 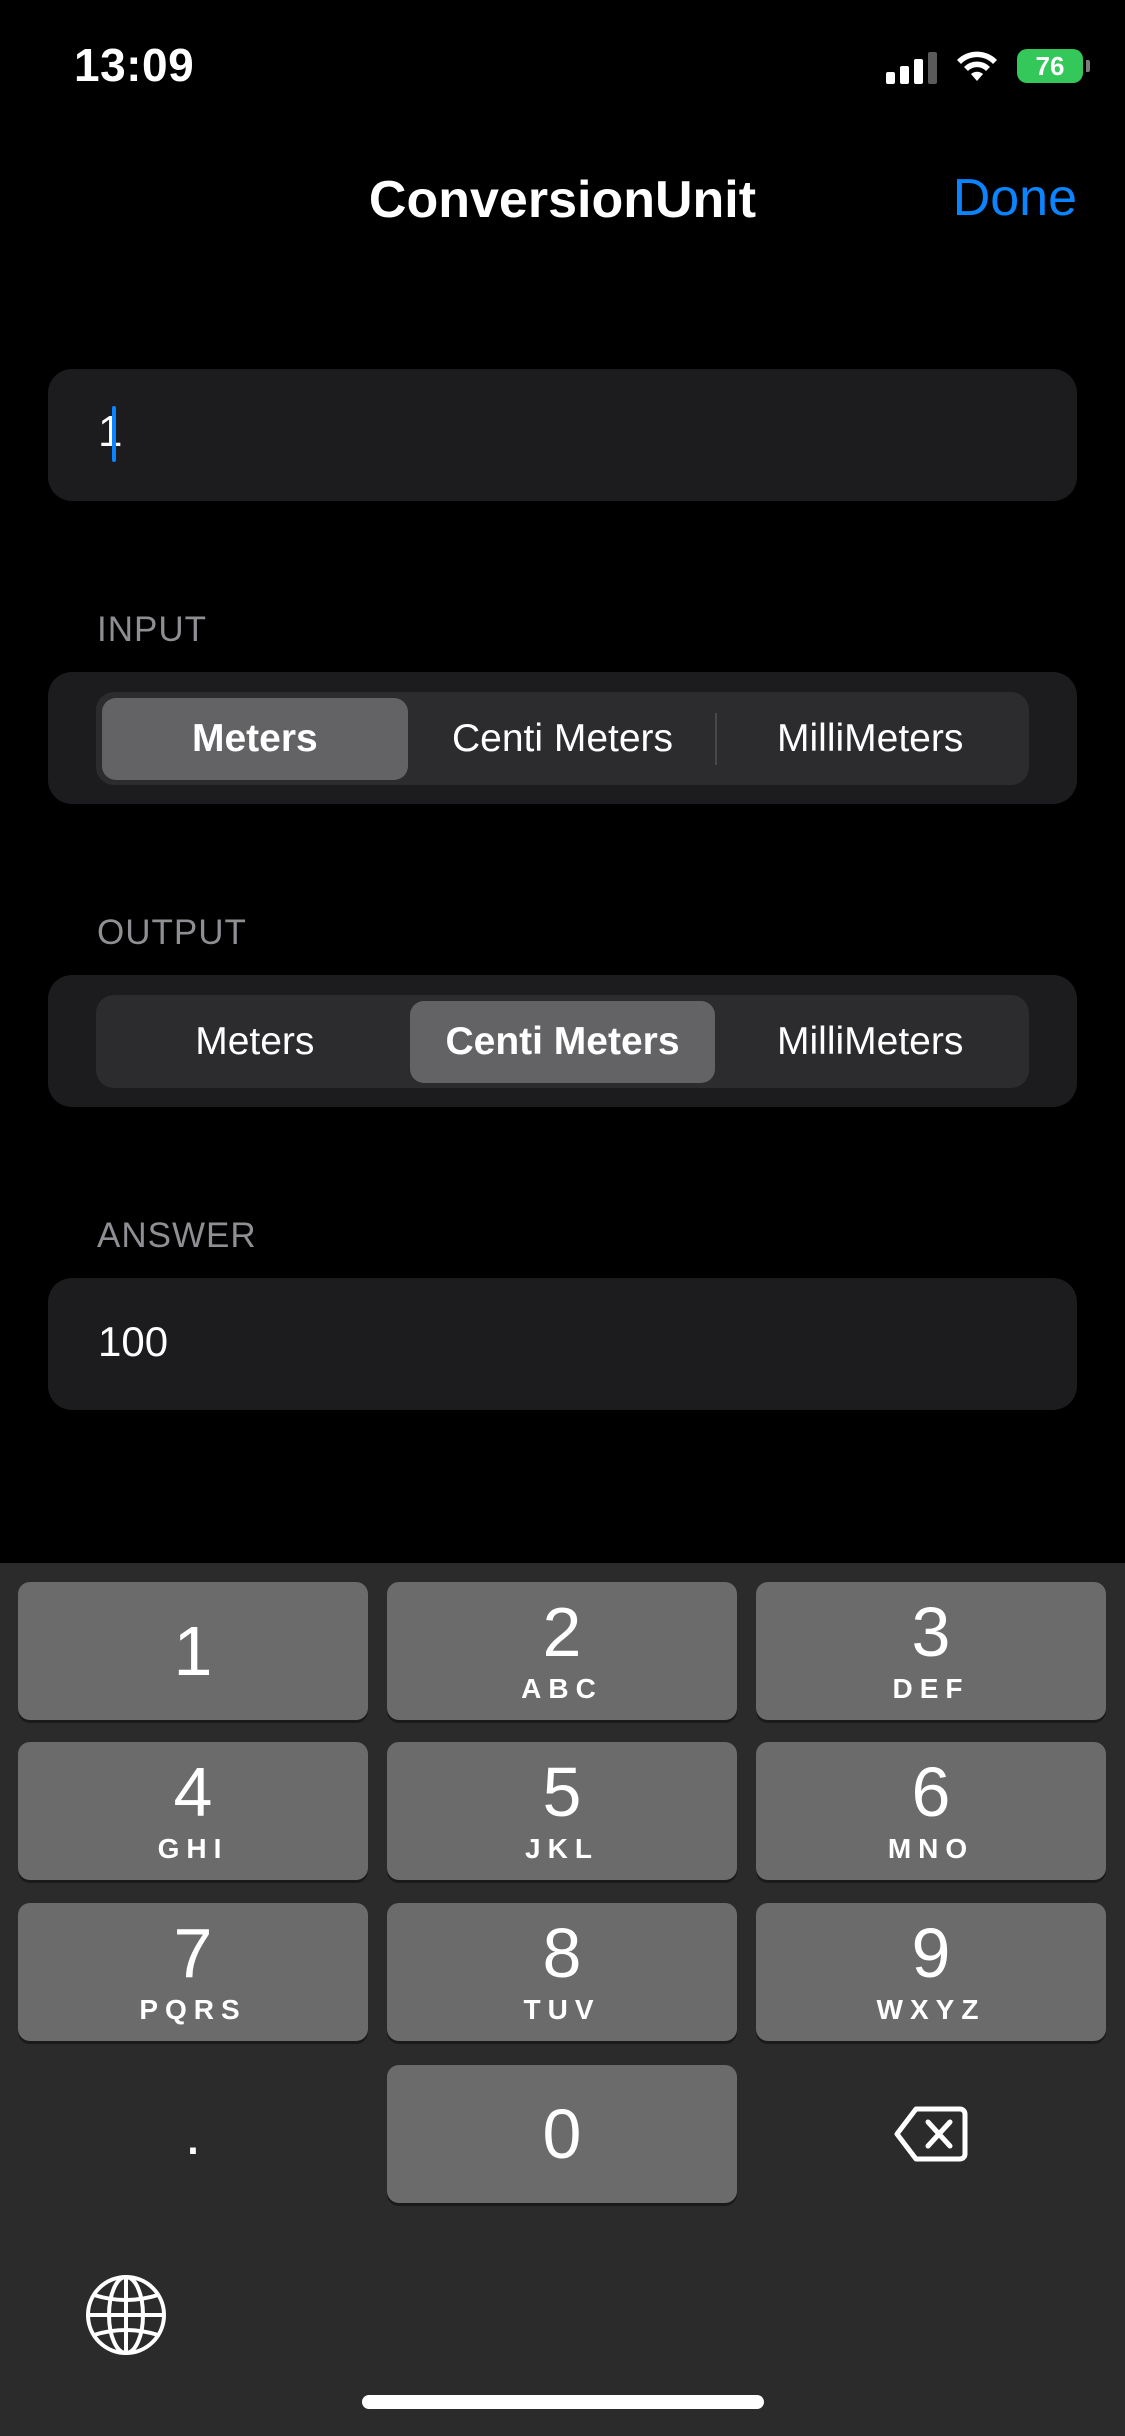 I want to click on key-1: 1, so click(x=193, y=1651).